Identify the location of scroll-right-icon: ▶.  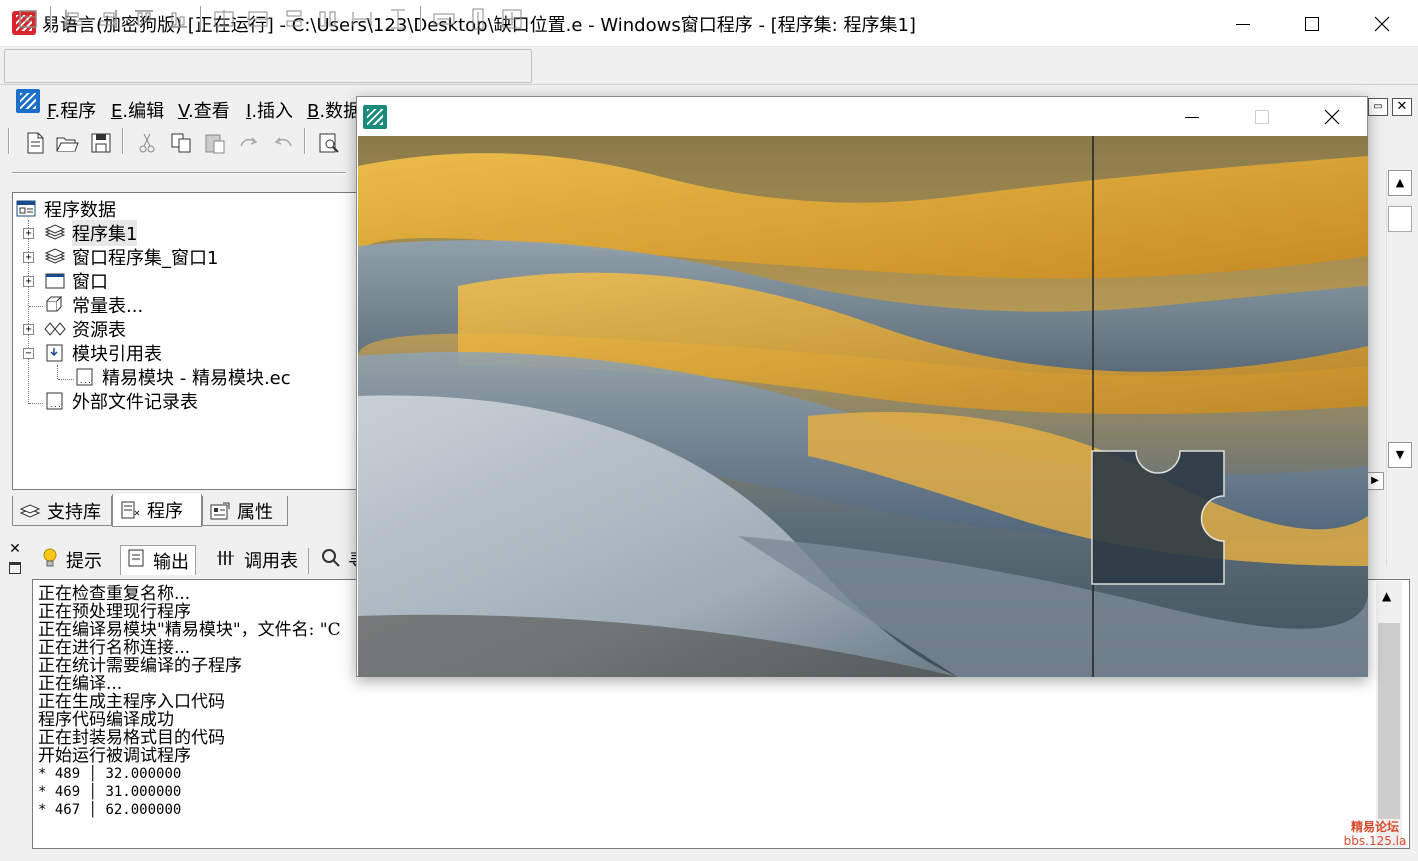
(1375, 481).